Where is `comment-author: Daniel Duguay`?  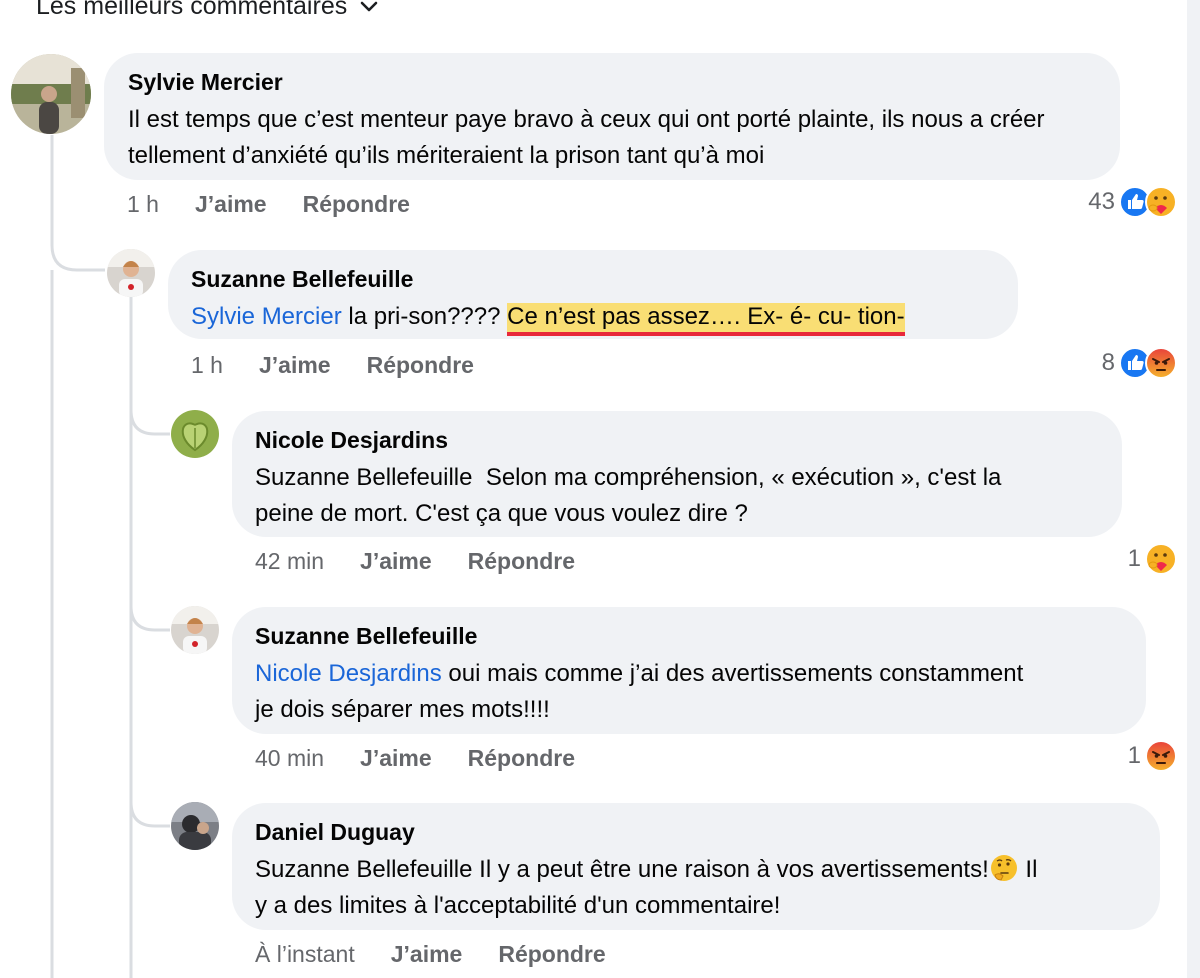 comment-author: Daniel Duguay is located at coordinates (695, 832).